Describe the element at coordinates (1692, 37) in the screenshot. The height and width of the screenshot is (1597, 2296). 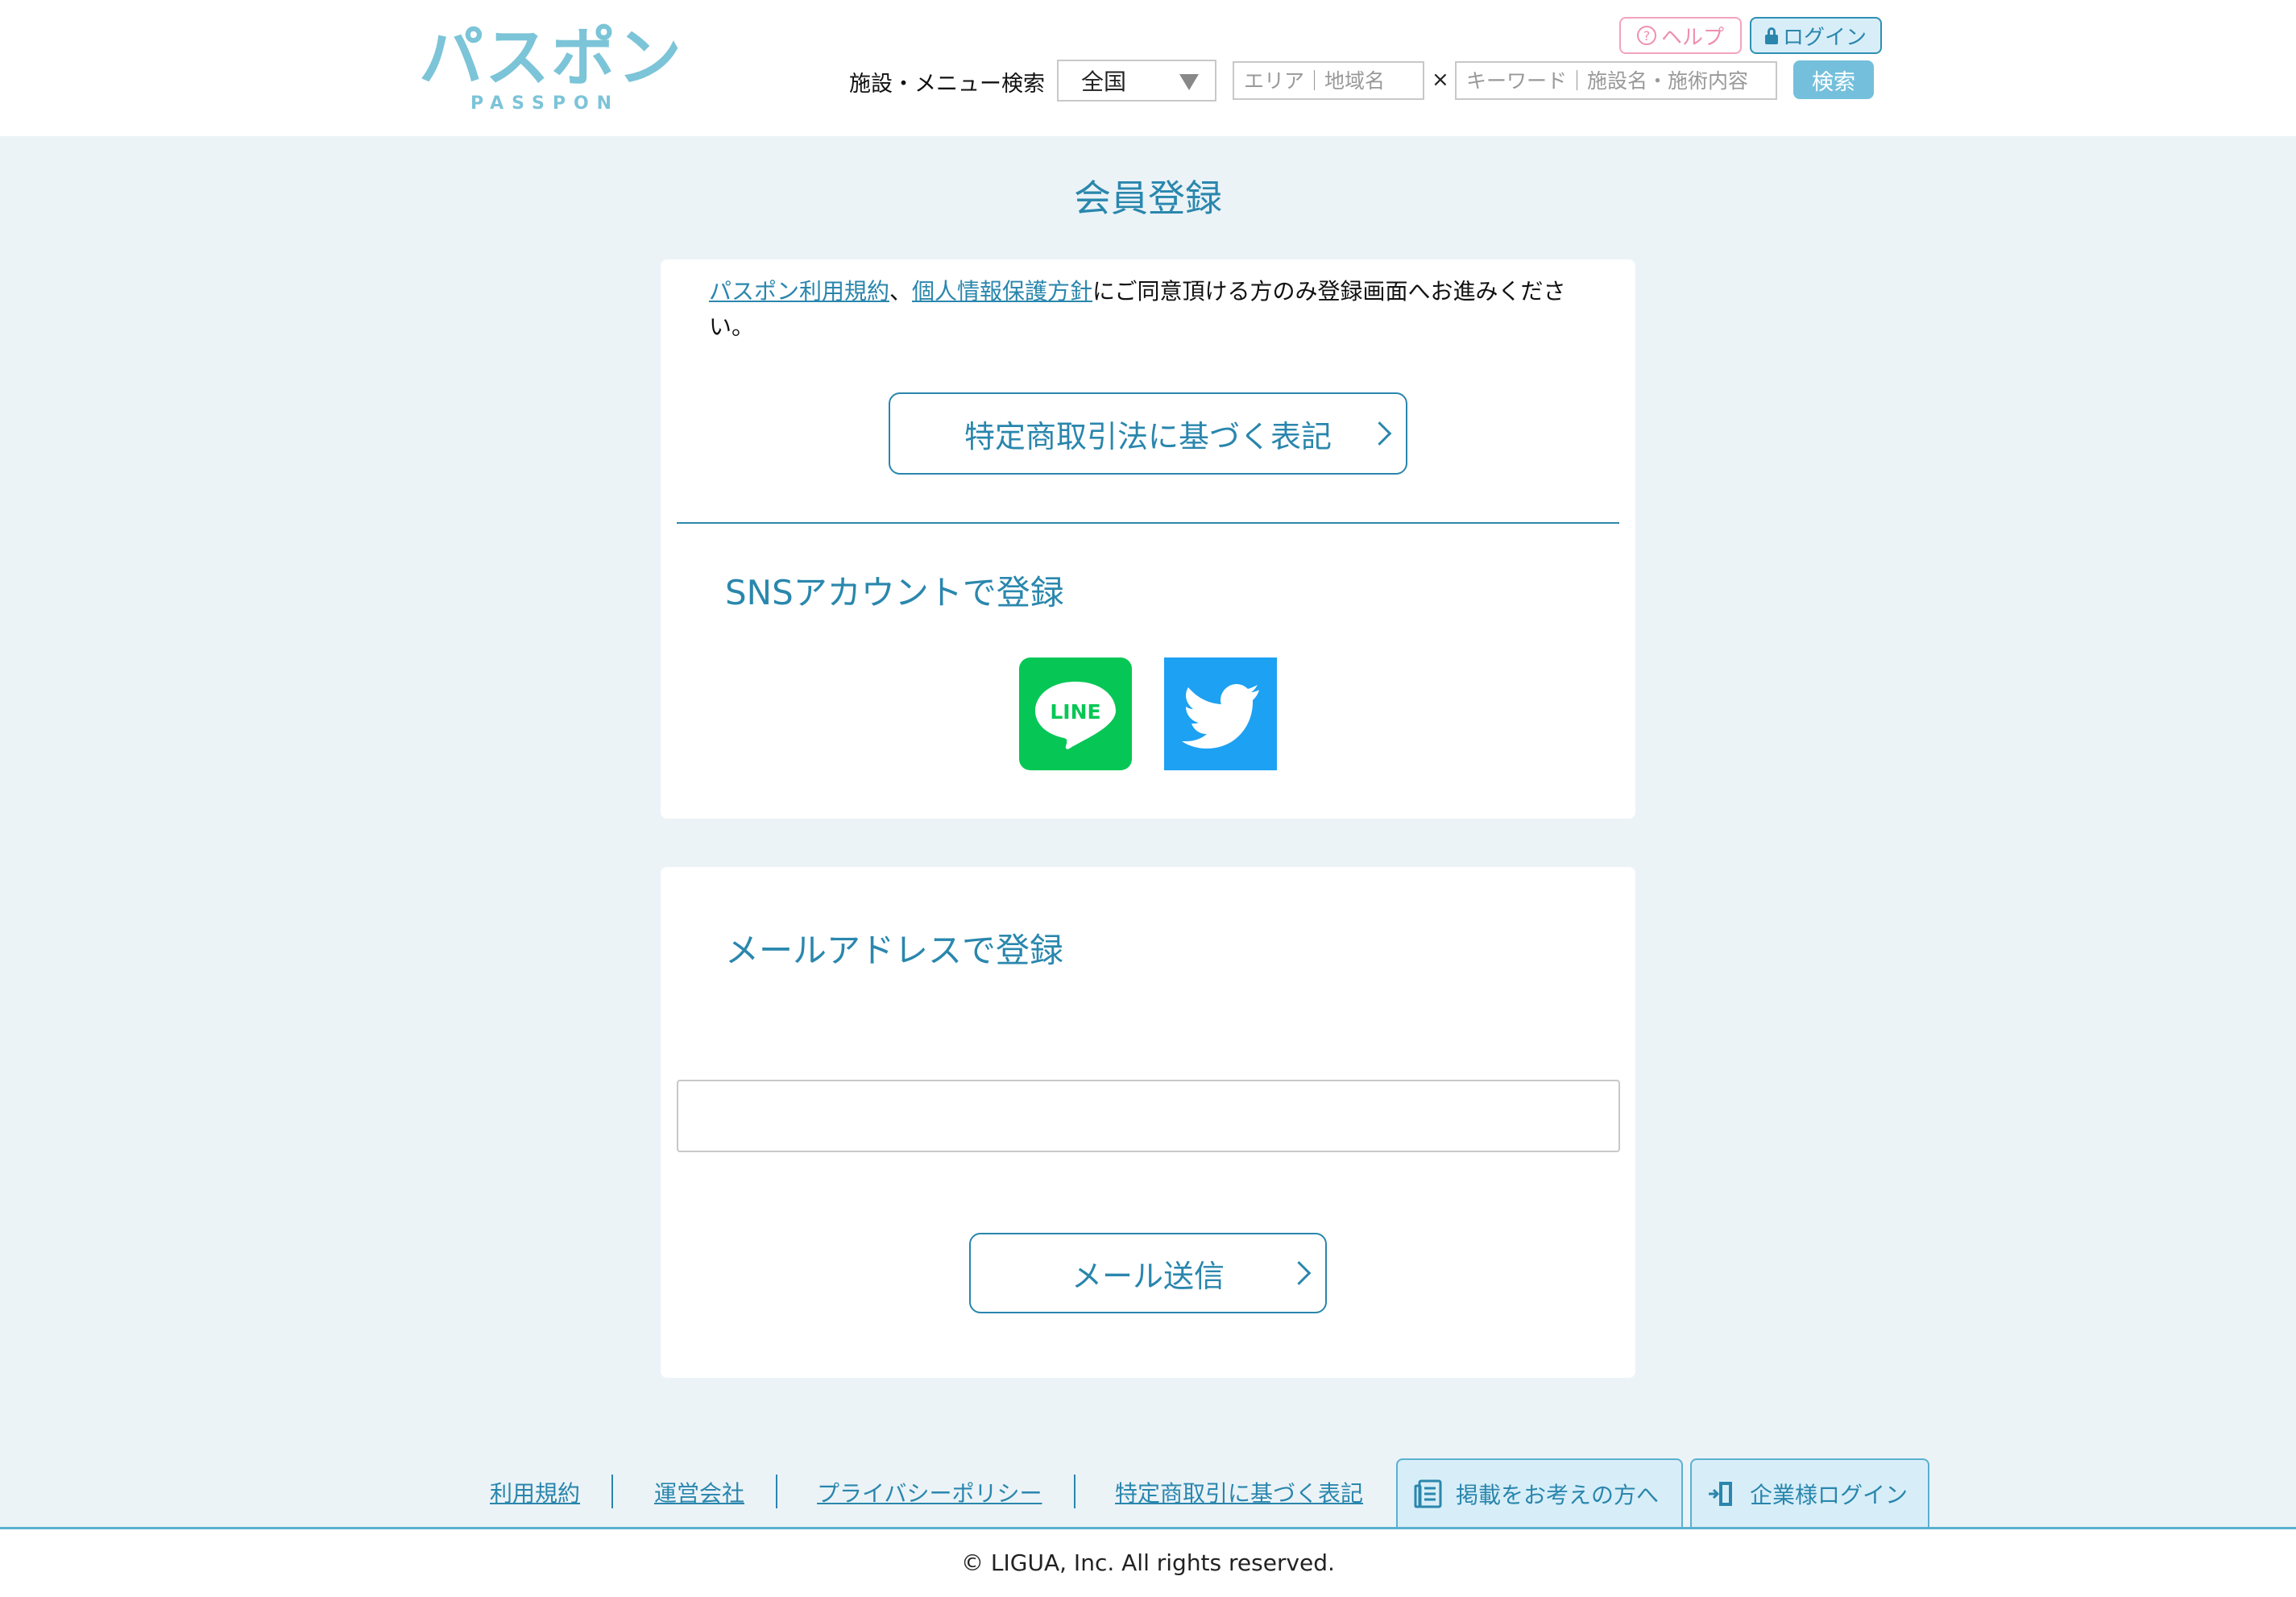
I see `help-label: ヘルプ` at that location.